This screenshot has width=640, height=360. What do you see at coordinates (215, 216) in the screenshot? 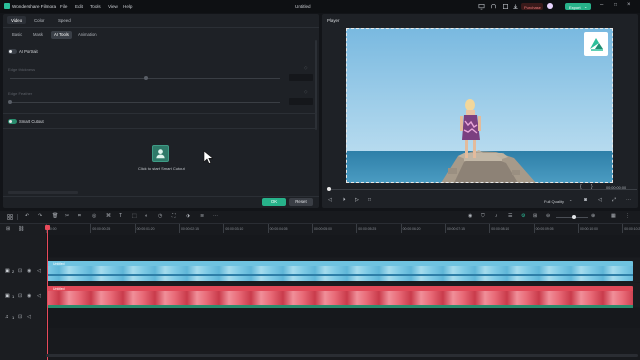
I see `more-tools-icon: ⋯` at bounding box center [215, 216].